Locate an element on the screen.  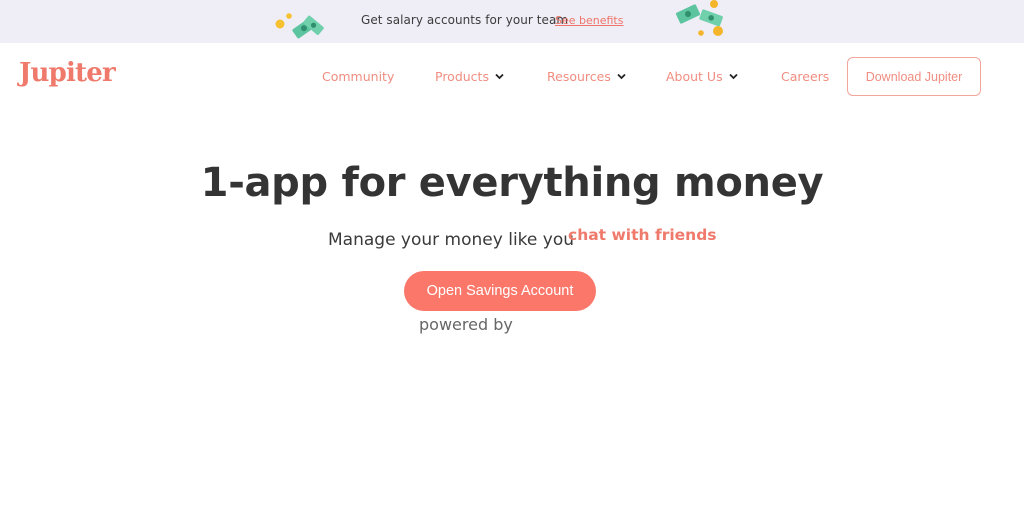
nav-item-label: Careers is located at coordinates (805, 76).